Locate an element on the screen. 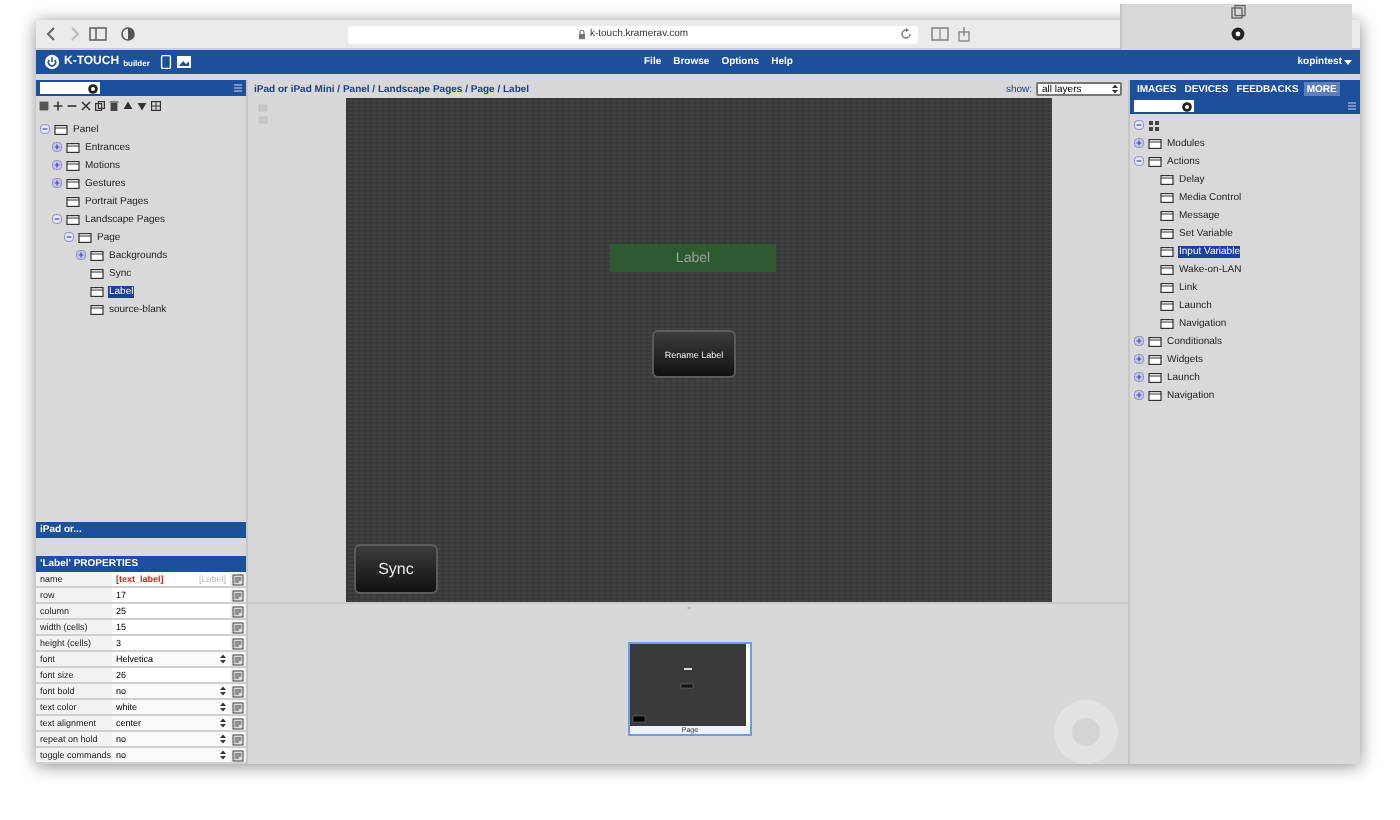 This screenshot has width=1400, height=820. back-icon is located at coordinates (52, 34).